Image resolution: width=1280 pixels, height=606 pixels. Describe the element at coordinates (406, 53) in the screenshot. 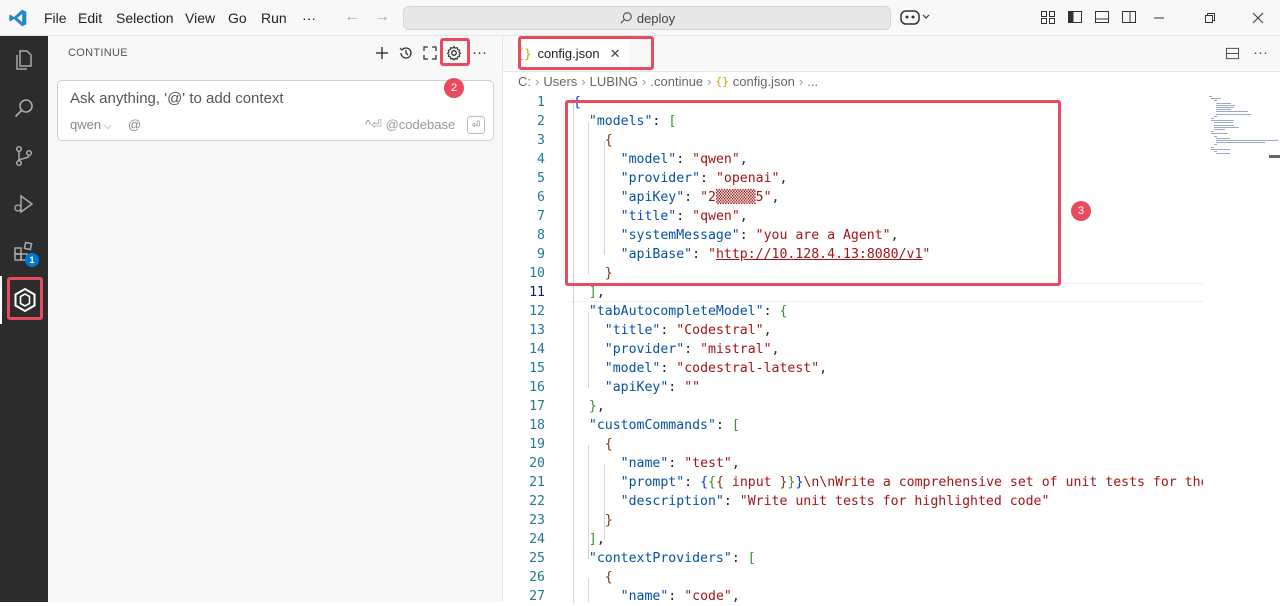

I see `history-icon` at that location.